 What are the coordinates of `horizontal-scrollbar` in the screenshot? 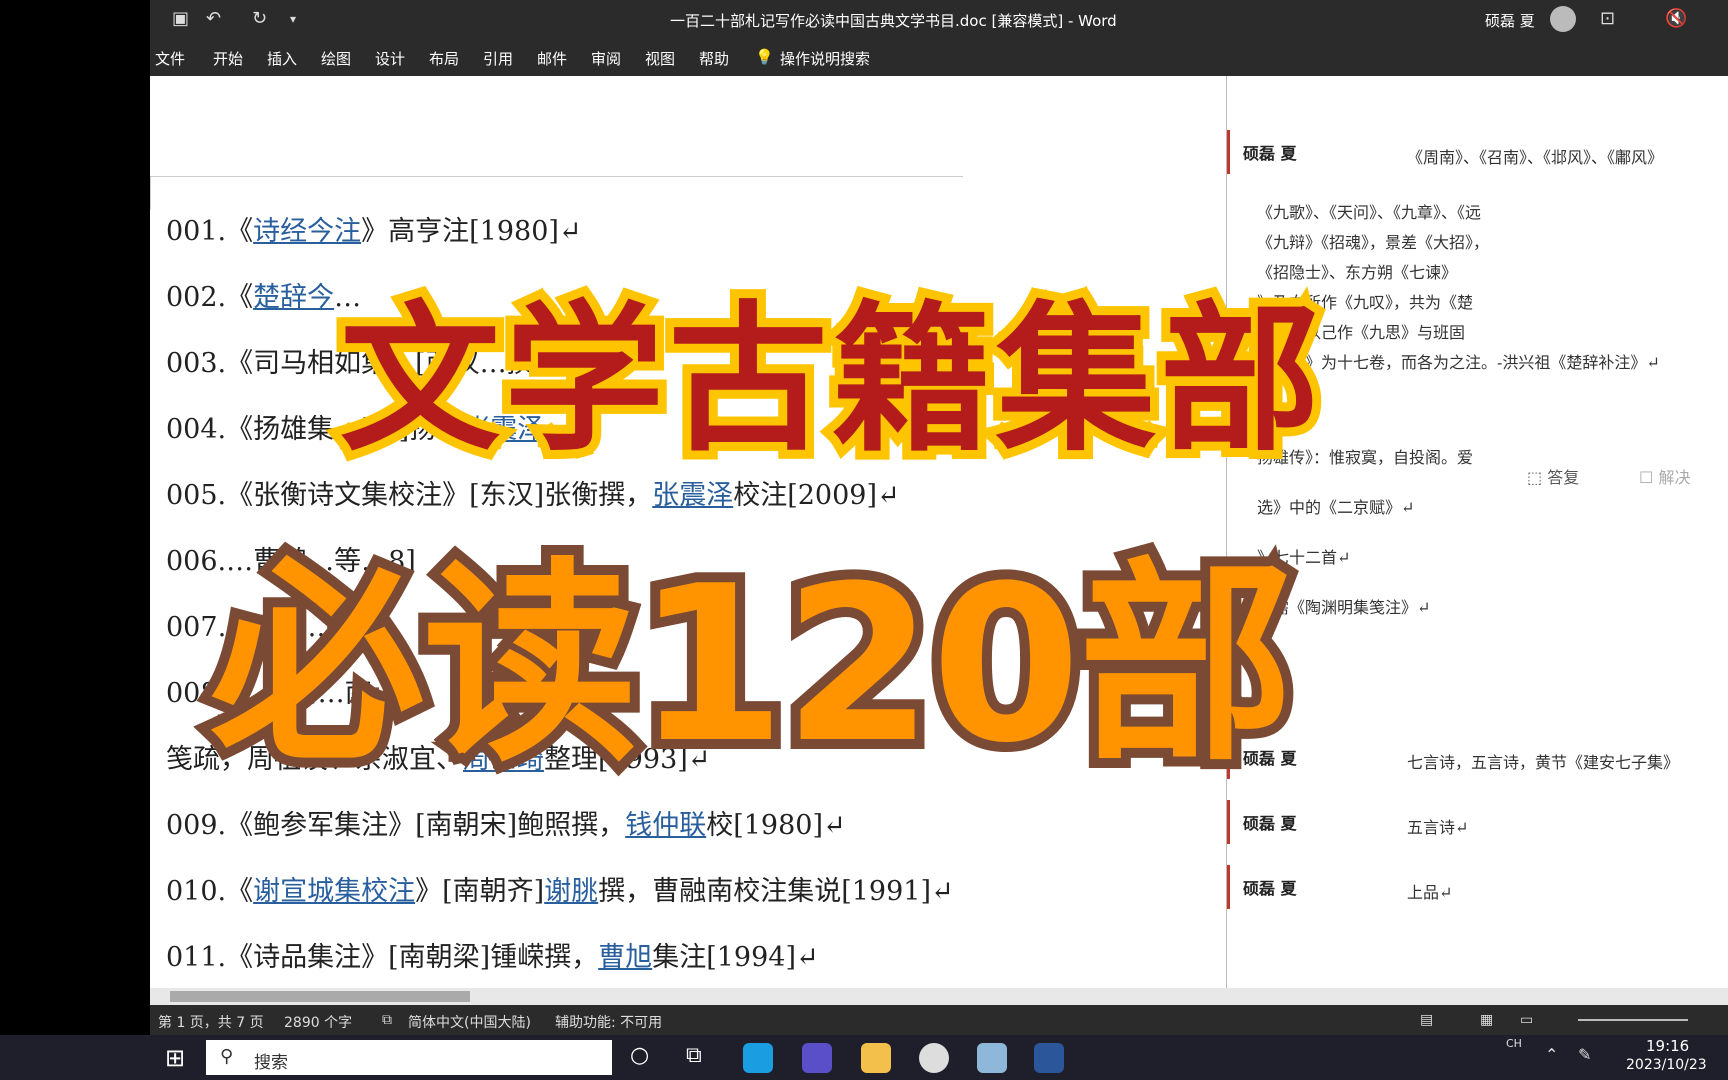 It's located at (939, 996).